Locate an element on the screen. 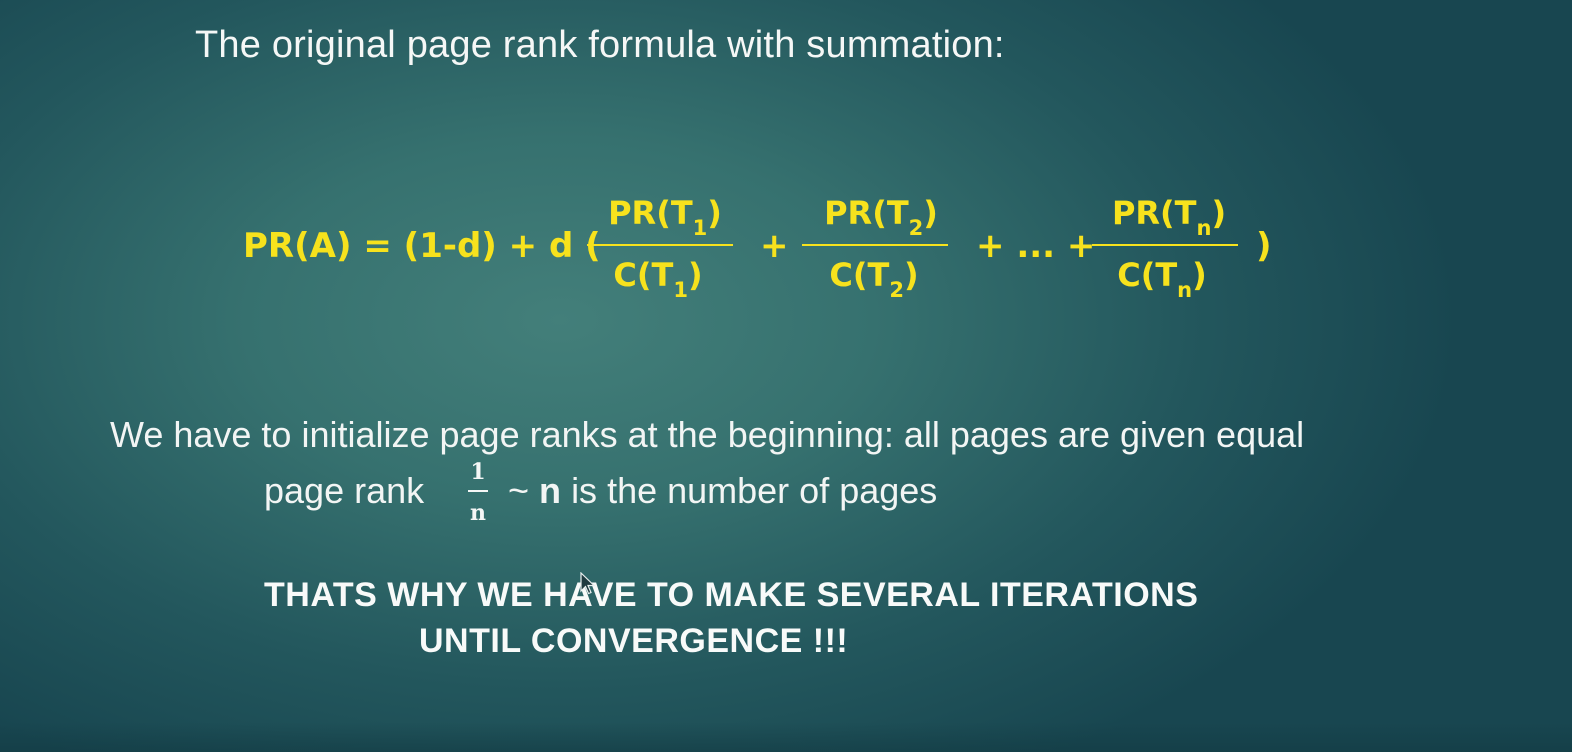 The width and height of the screenshot is (1572, 752). formula-lhs: PR(A) = (1-d) + d ( is located at coordinates (422, 246).